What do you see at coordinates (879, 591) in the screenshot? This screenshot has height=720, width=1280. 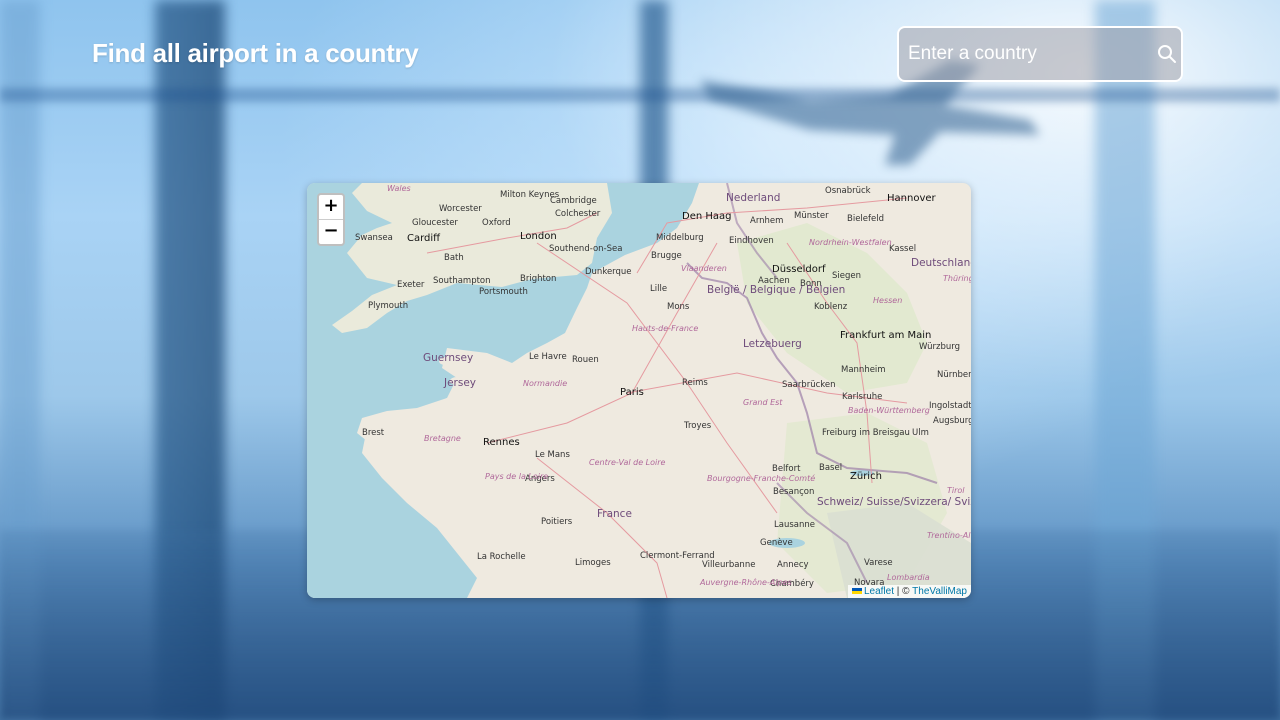 I see `leaflet-link: Leaflet` at bounding box center [879, 591].